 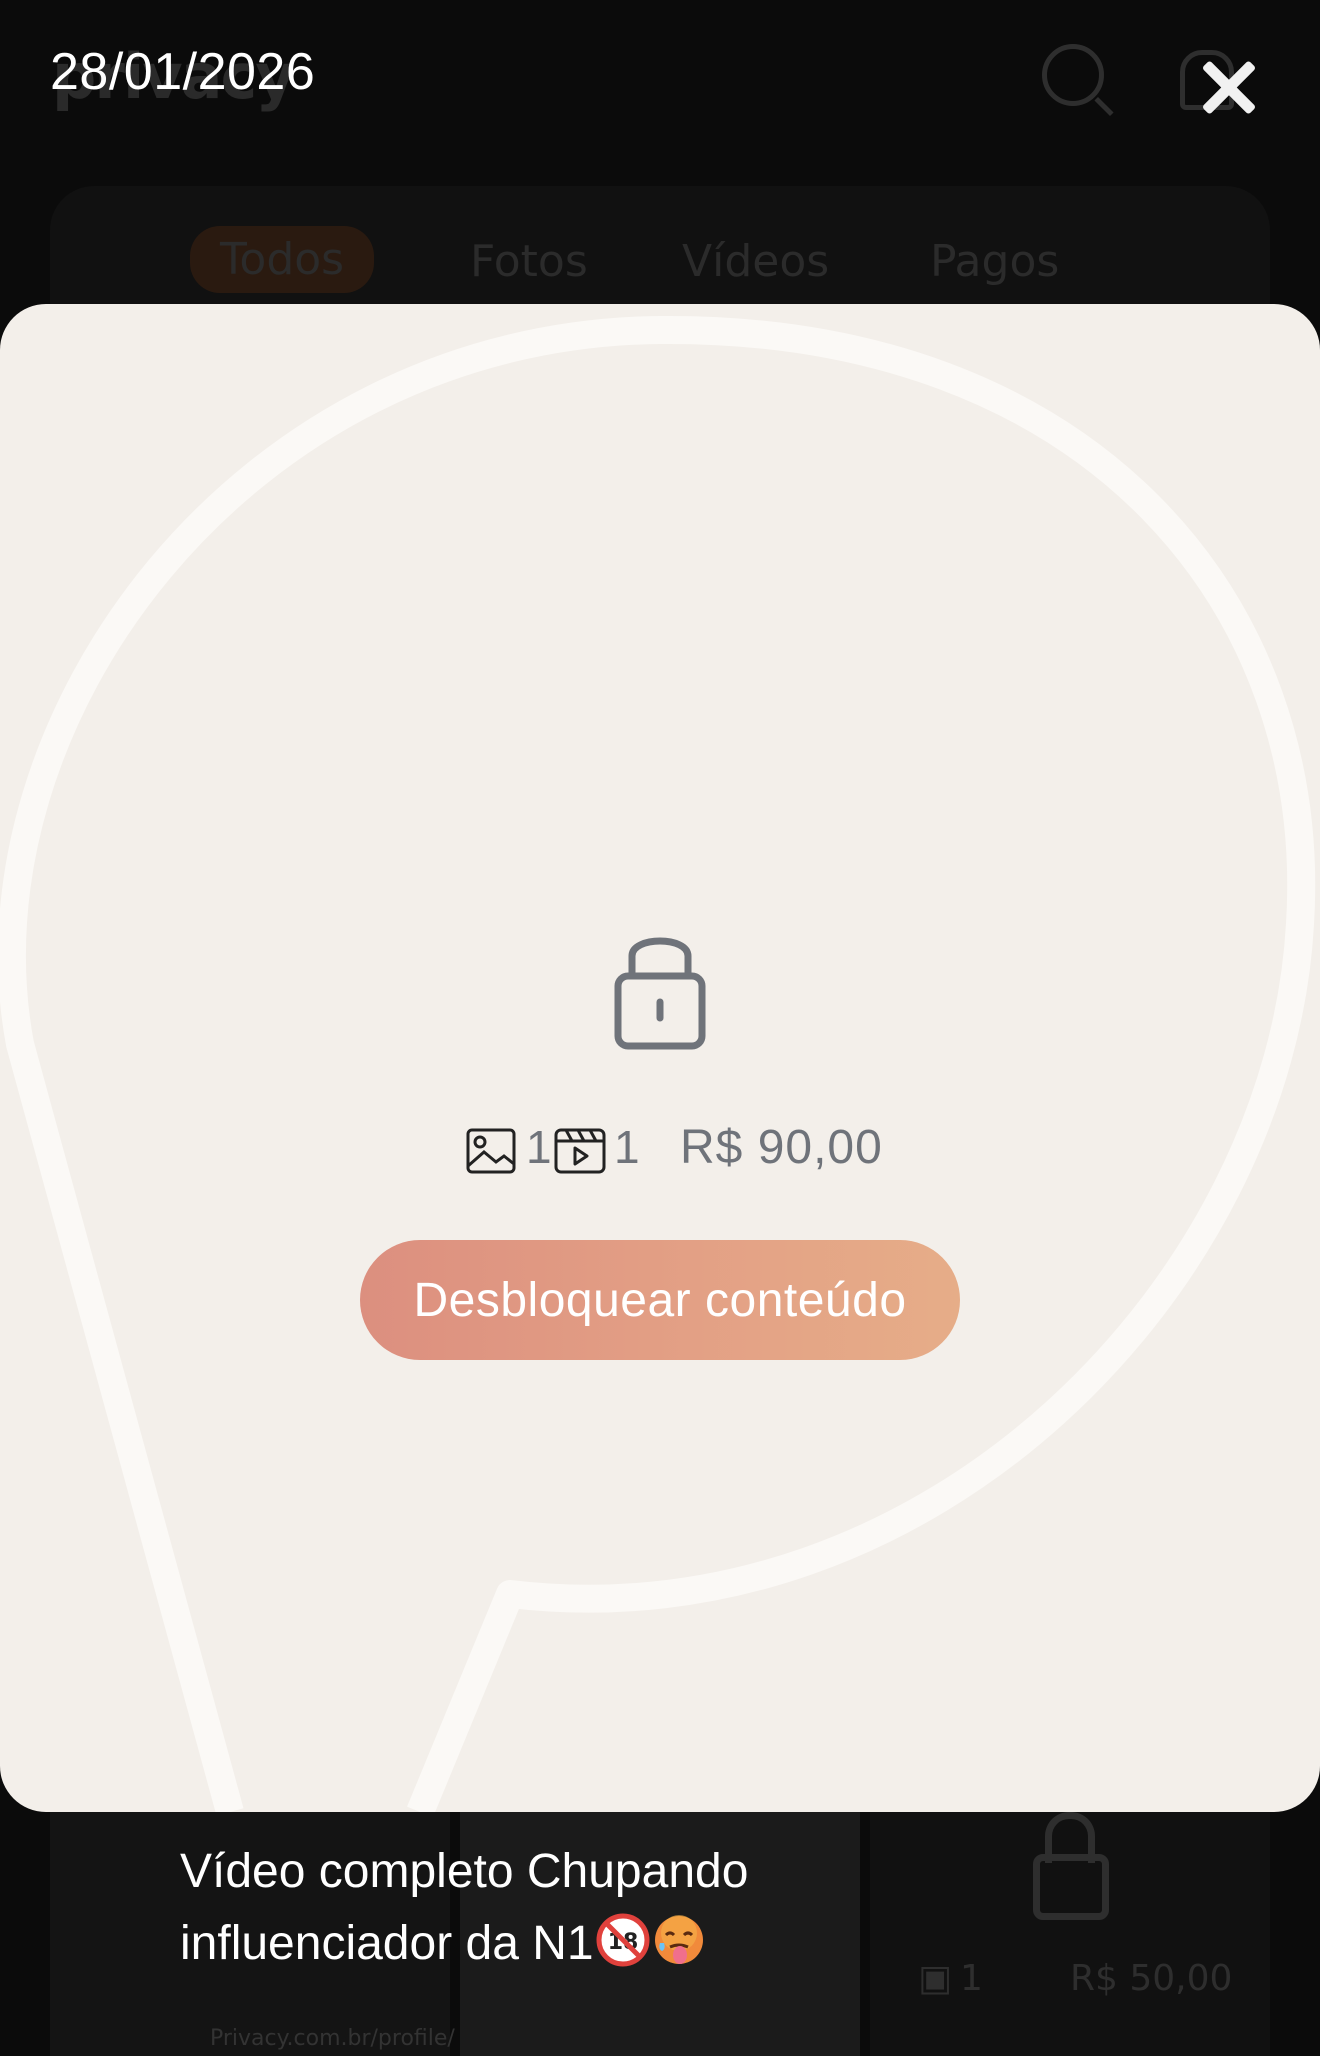 I want to click on post-date: 28/01/2026, so click(x=183, y=72).